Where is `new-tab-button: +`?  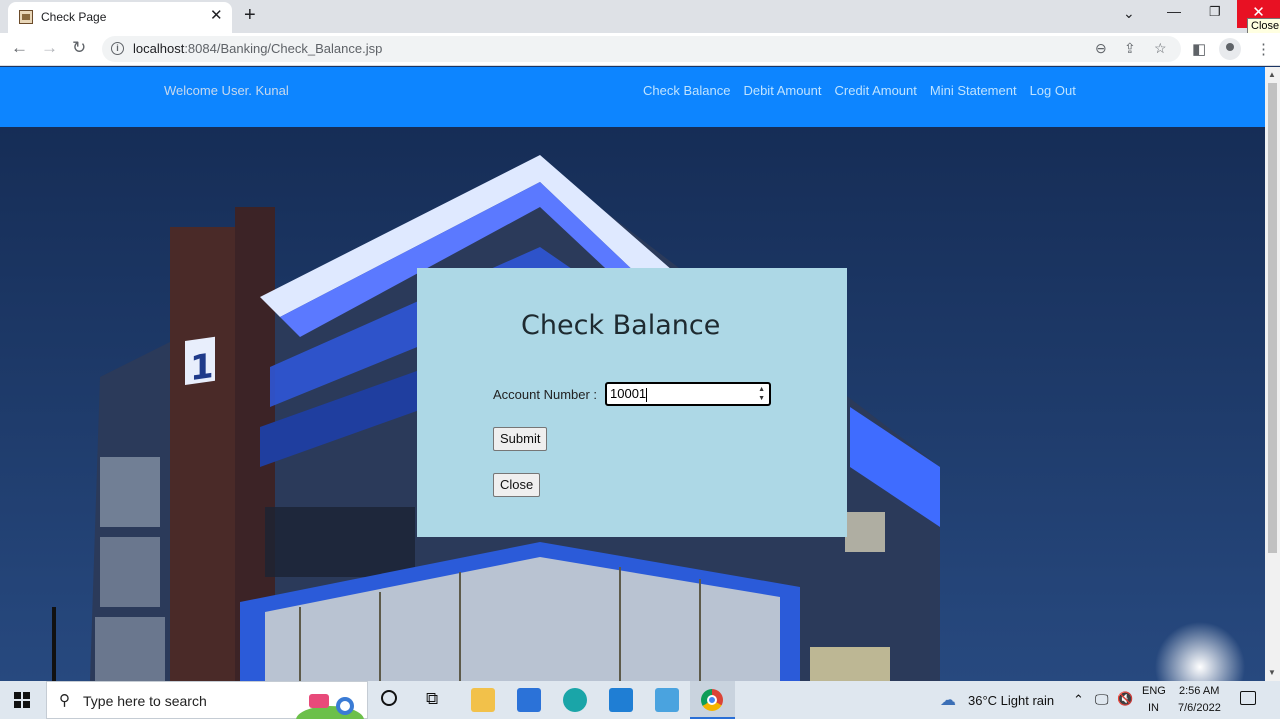
new-tab-button: + is located at coordinates (250, 15).